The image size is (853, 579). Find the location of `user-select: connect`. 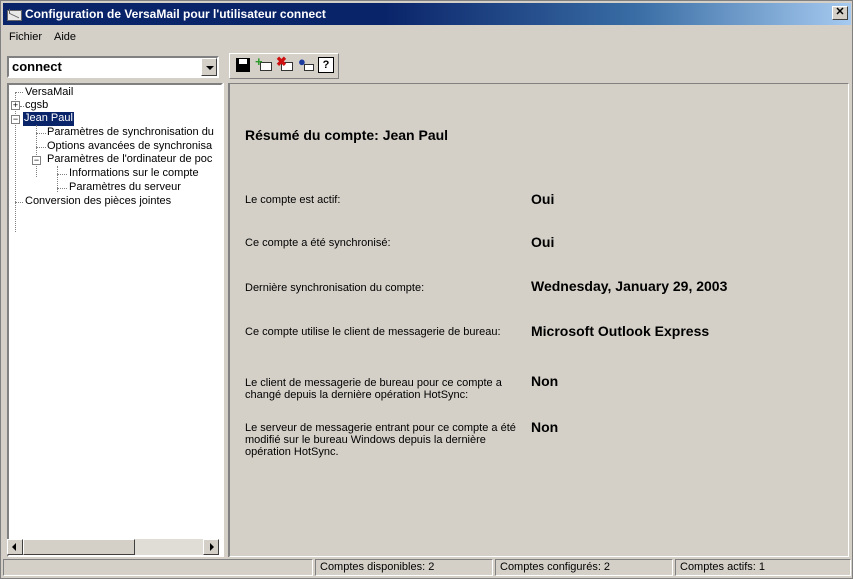

user-select: connect is located at coordinates (113, 67).